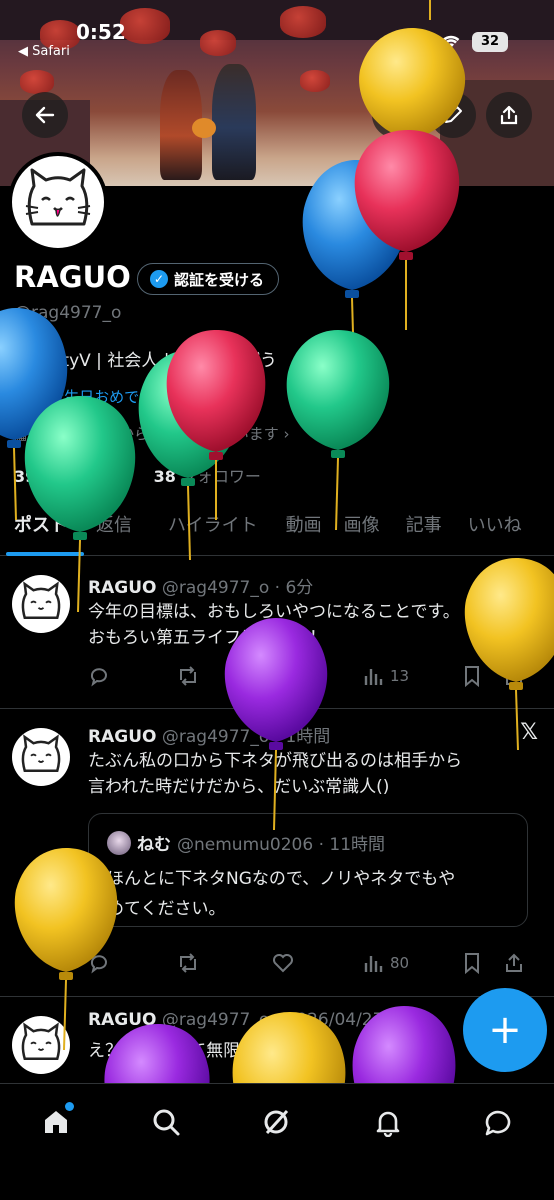 This screenshot has height=1200, width=554. I want to click on views-count: 13, so click(400, 676).